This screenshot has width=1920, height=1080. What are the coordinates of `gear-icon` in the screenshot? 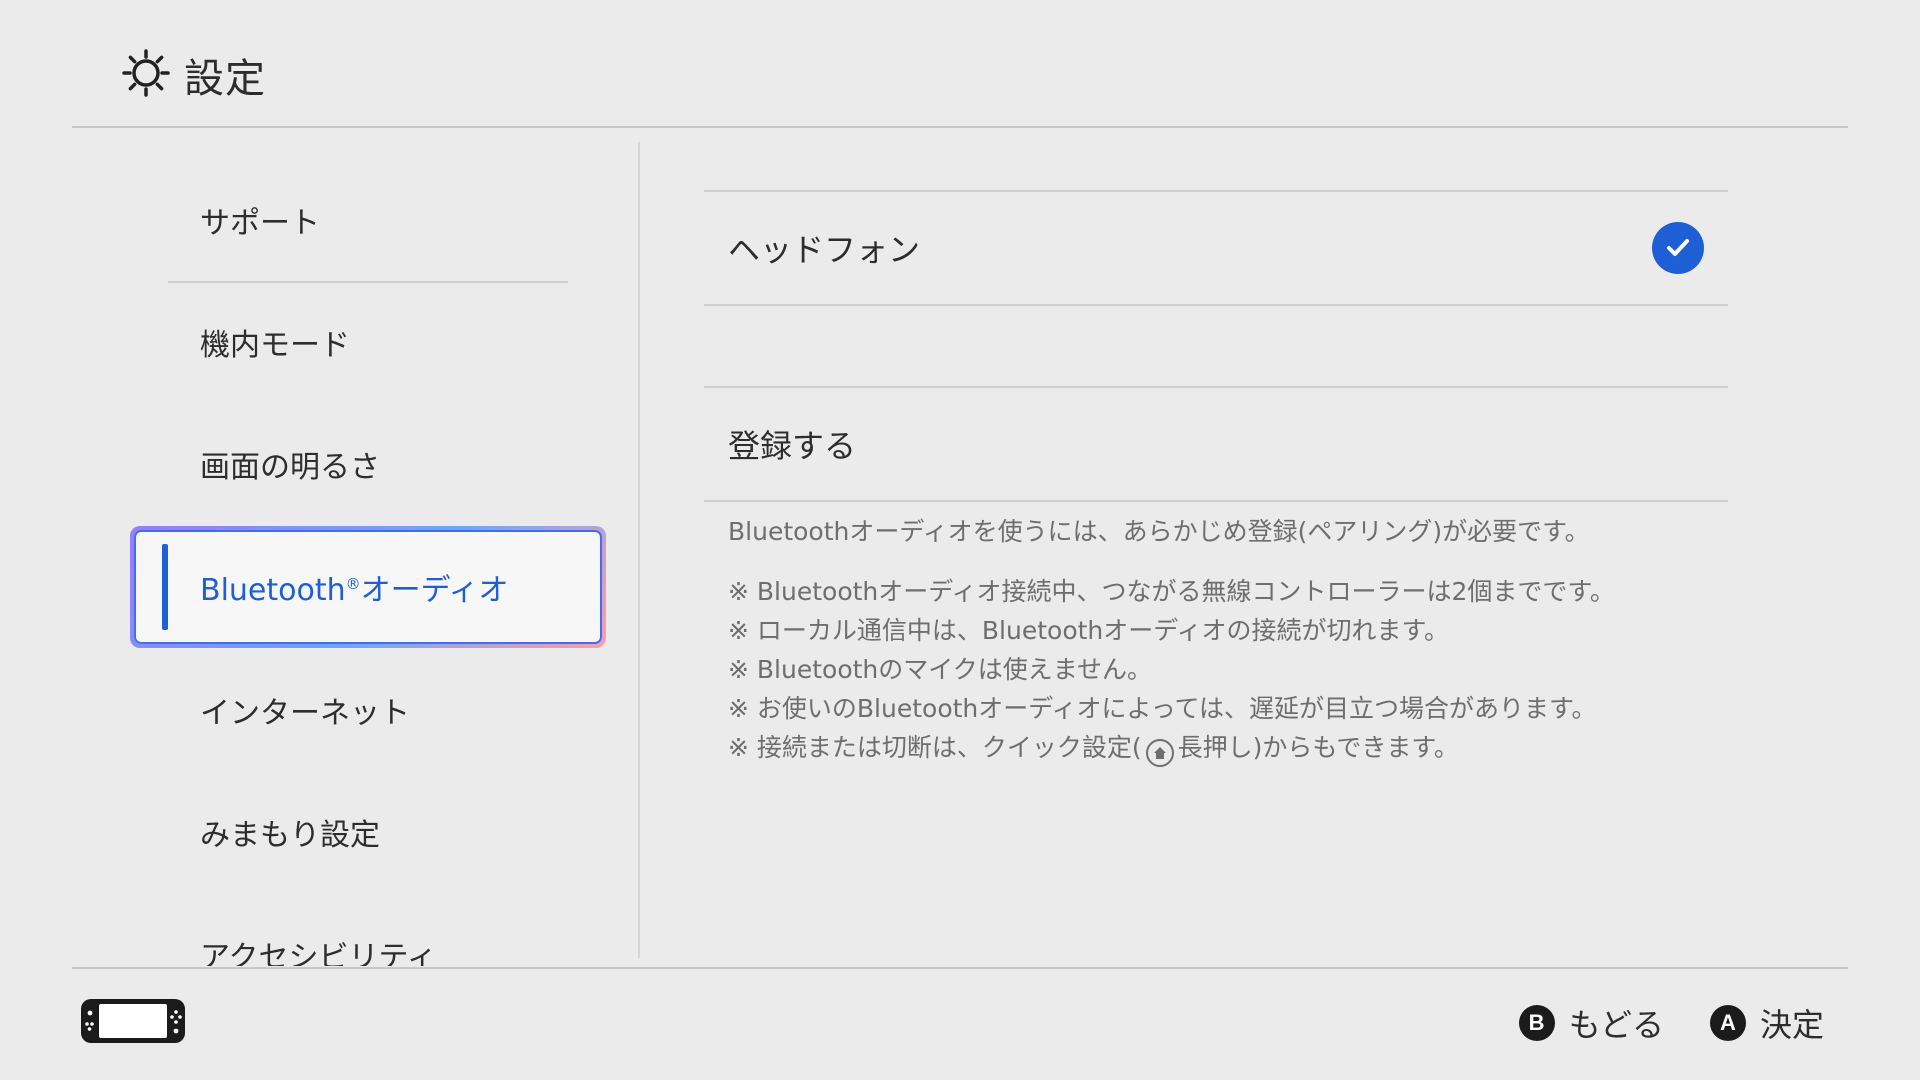 It's located at (146, 75).